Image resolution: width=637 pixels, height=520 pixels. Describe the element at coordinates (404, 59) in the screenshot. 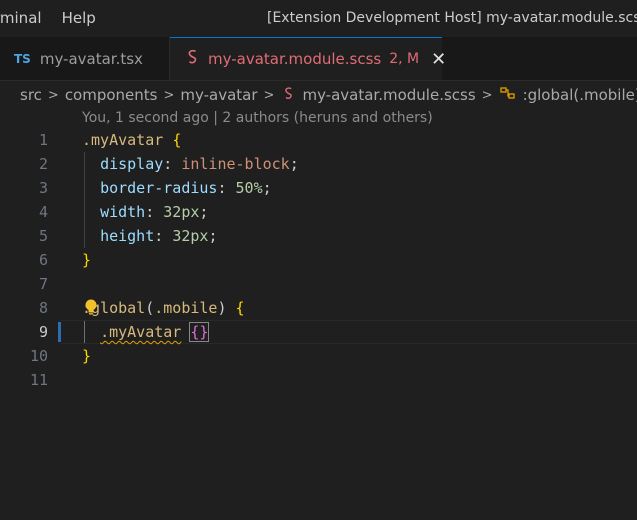

I see `tab-problems-status: 2, M` at that location.